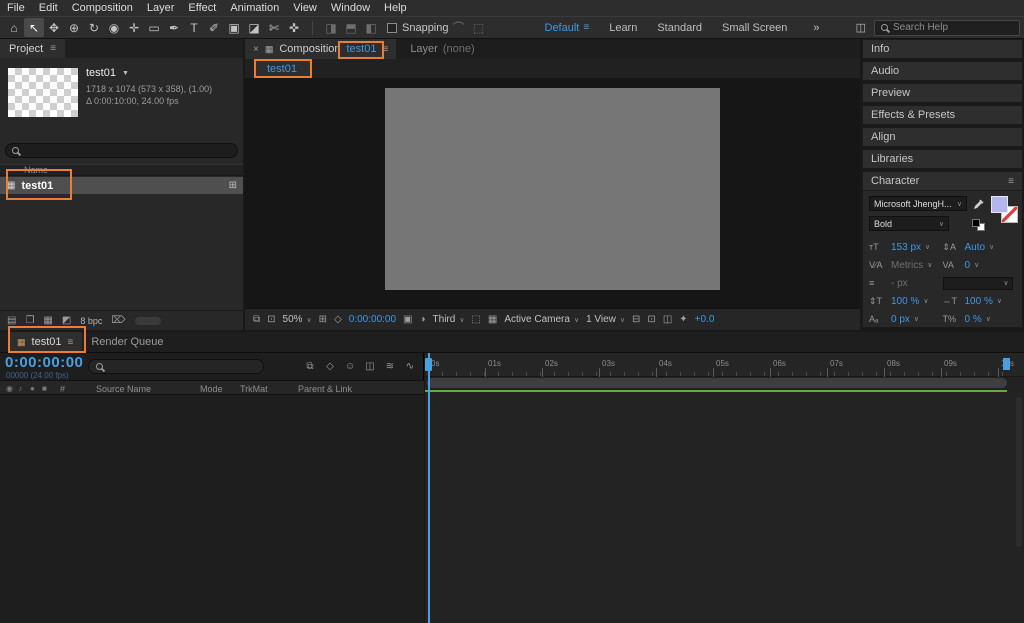 The height and width of the screenshot is (623, 1024). What do you see at coordinates (459, 27) in the screenshot?
I see `snap-along-edges-icon: ⌒` at bounding box center [459, 27].